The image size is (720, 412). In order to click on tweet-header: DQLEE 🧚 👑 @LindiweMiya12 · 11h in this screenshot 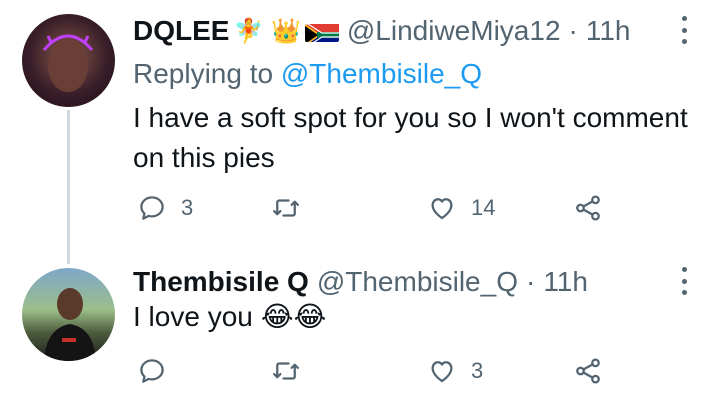, I will do `click(381, 31)`.